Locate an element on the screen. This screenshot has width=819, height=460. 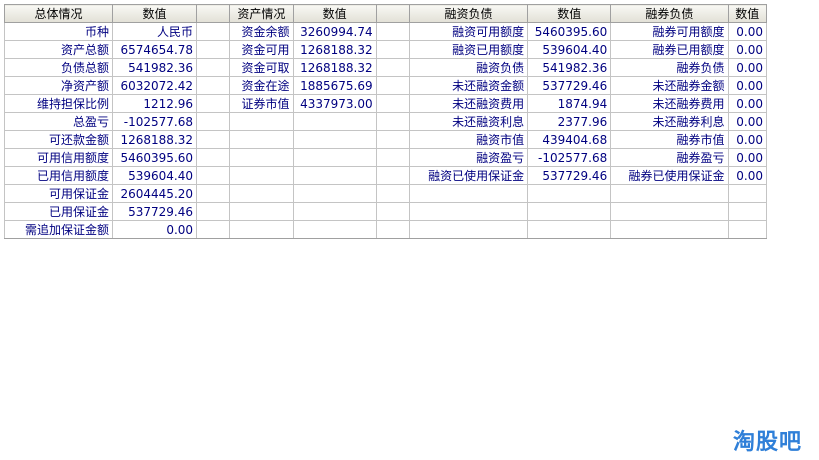
table-cell: 融券盈亏 is located at coordinates (669, 157).